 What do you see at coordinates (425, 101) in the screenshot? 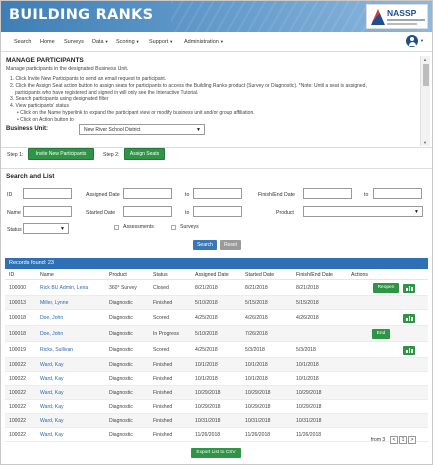
I see `instructions-scrollbar: ▲ ▼` at bounding box center [425, 101].